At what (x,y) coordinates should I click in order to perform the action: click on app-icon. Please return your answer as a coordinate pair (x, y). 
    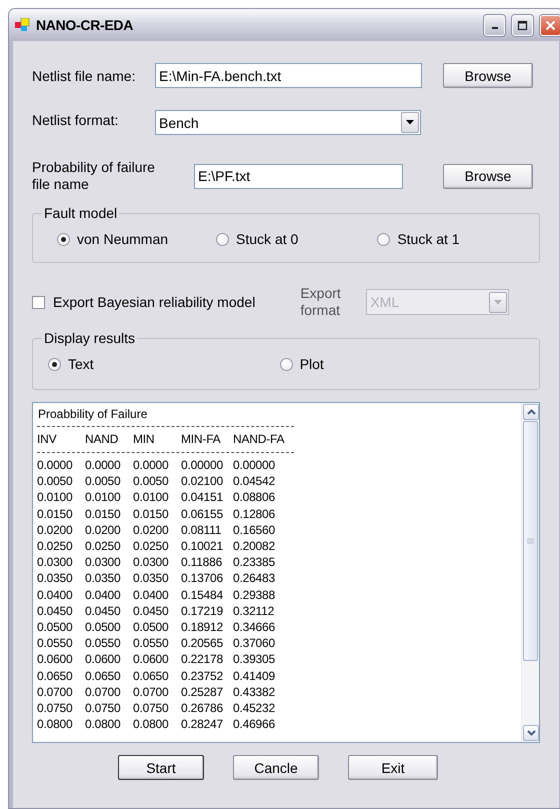
    Looking at the image, I should click on (23, 25).